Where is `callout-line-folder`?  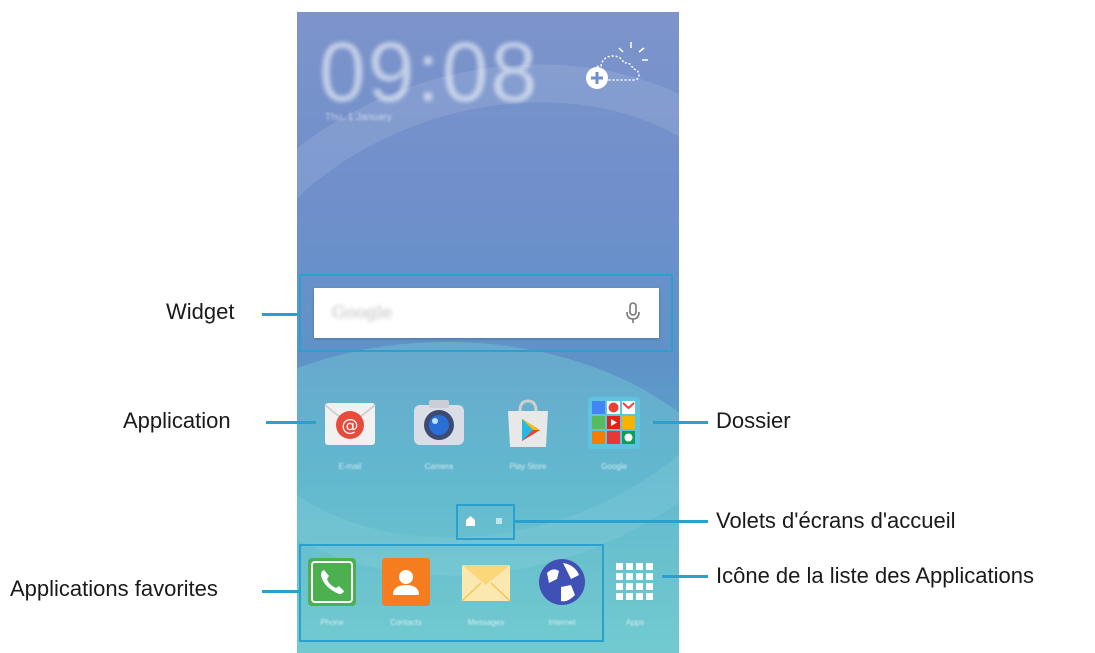
callout-line-folder is located at coordinates (680, 422).